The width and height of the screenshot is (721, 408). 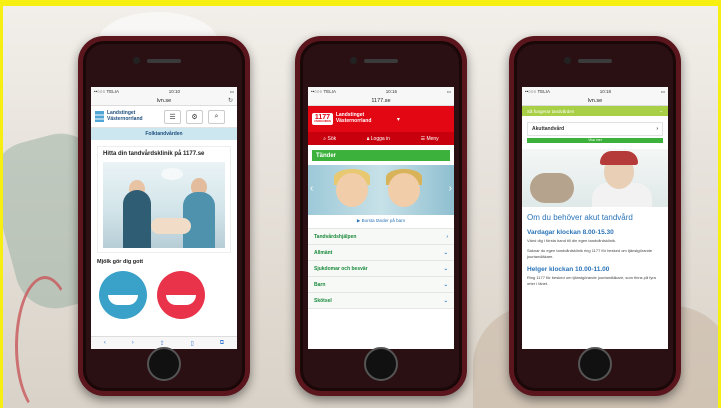 I want to click on section-nav: Folktandvården, so click(x=164, y=134).